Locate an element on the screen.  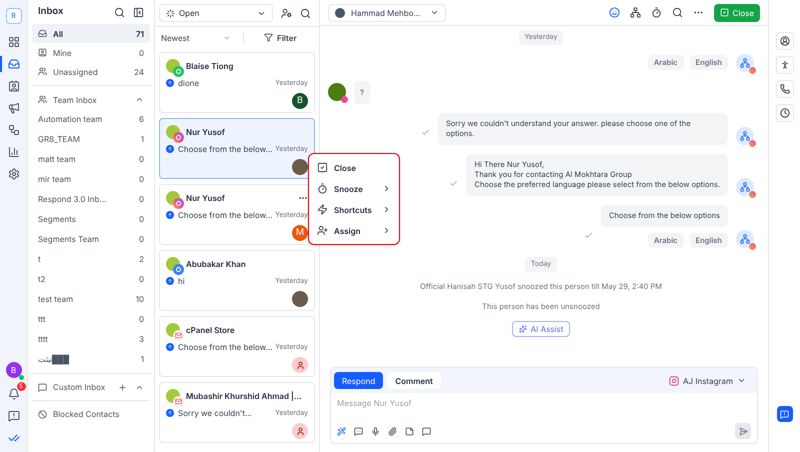
team-item: Respond 3.0 Inb... 0 is located at coordinates (91, 199).